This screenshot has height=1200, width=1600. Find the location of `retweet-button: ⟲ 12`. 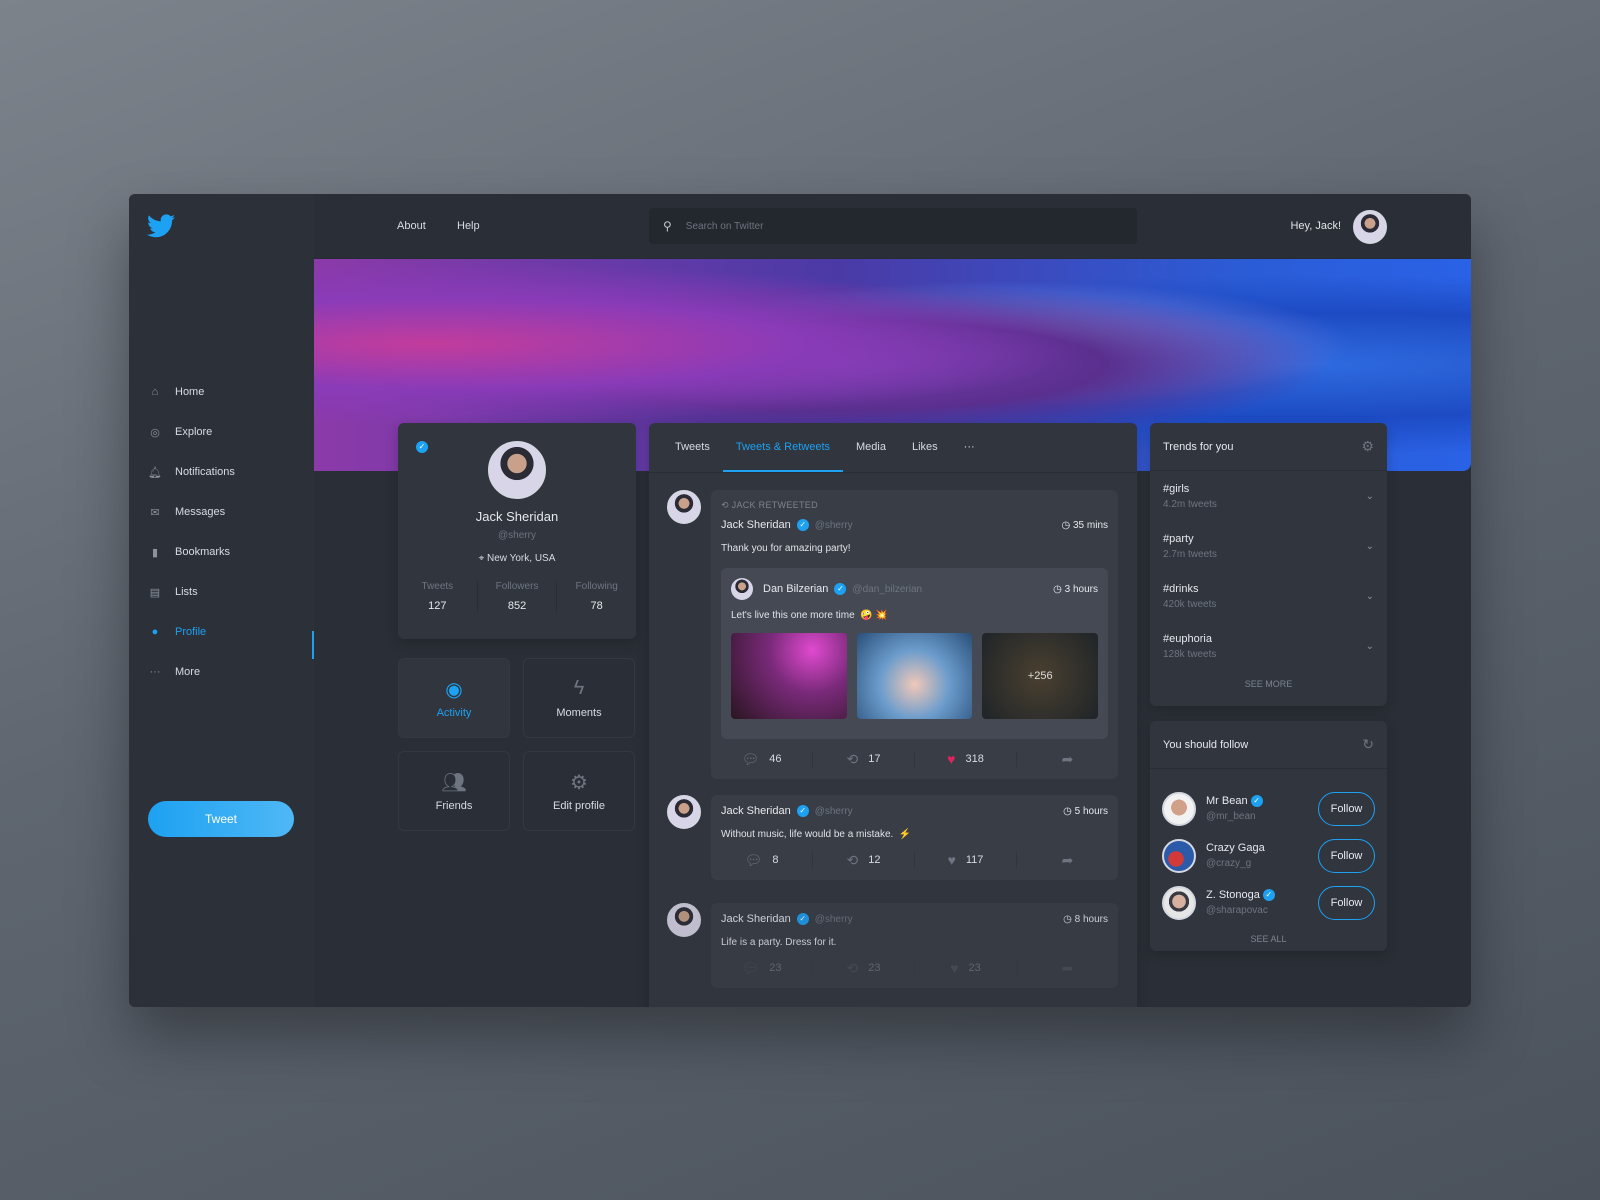

retweet-button: ⟲ 12 is located at coordinates (864, 860).